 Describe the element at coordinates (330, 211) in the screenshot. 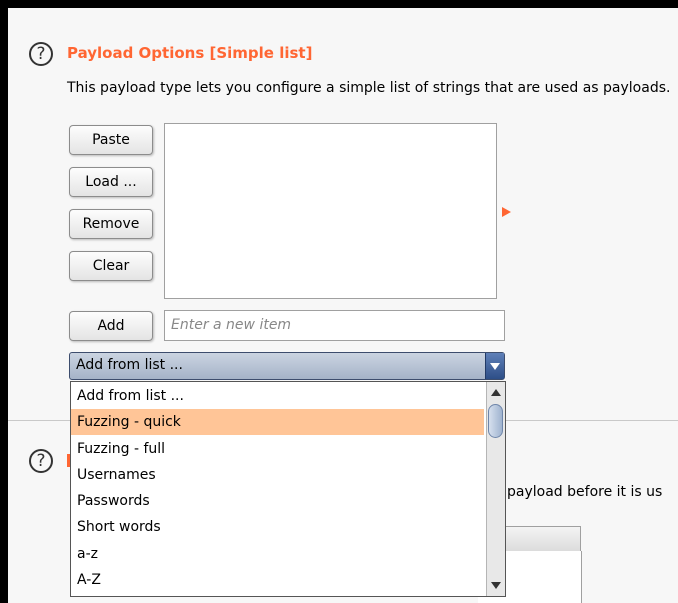

I see `payload-list` at that location.